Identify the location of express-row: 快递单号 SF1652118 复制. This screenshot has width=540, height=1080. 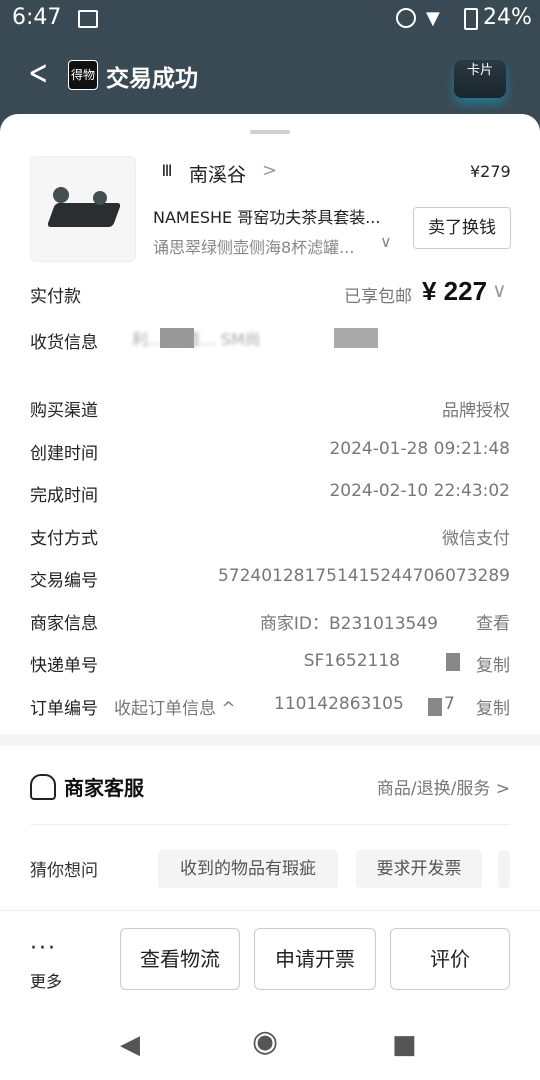
(270, 665).